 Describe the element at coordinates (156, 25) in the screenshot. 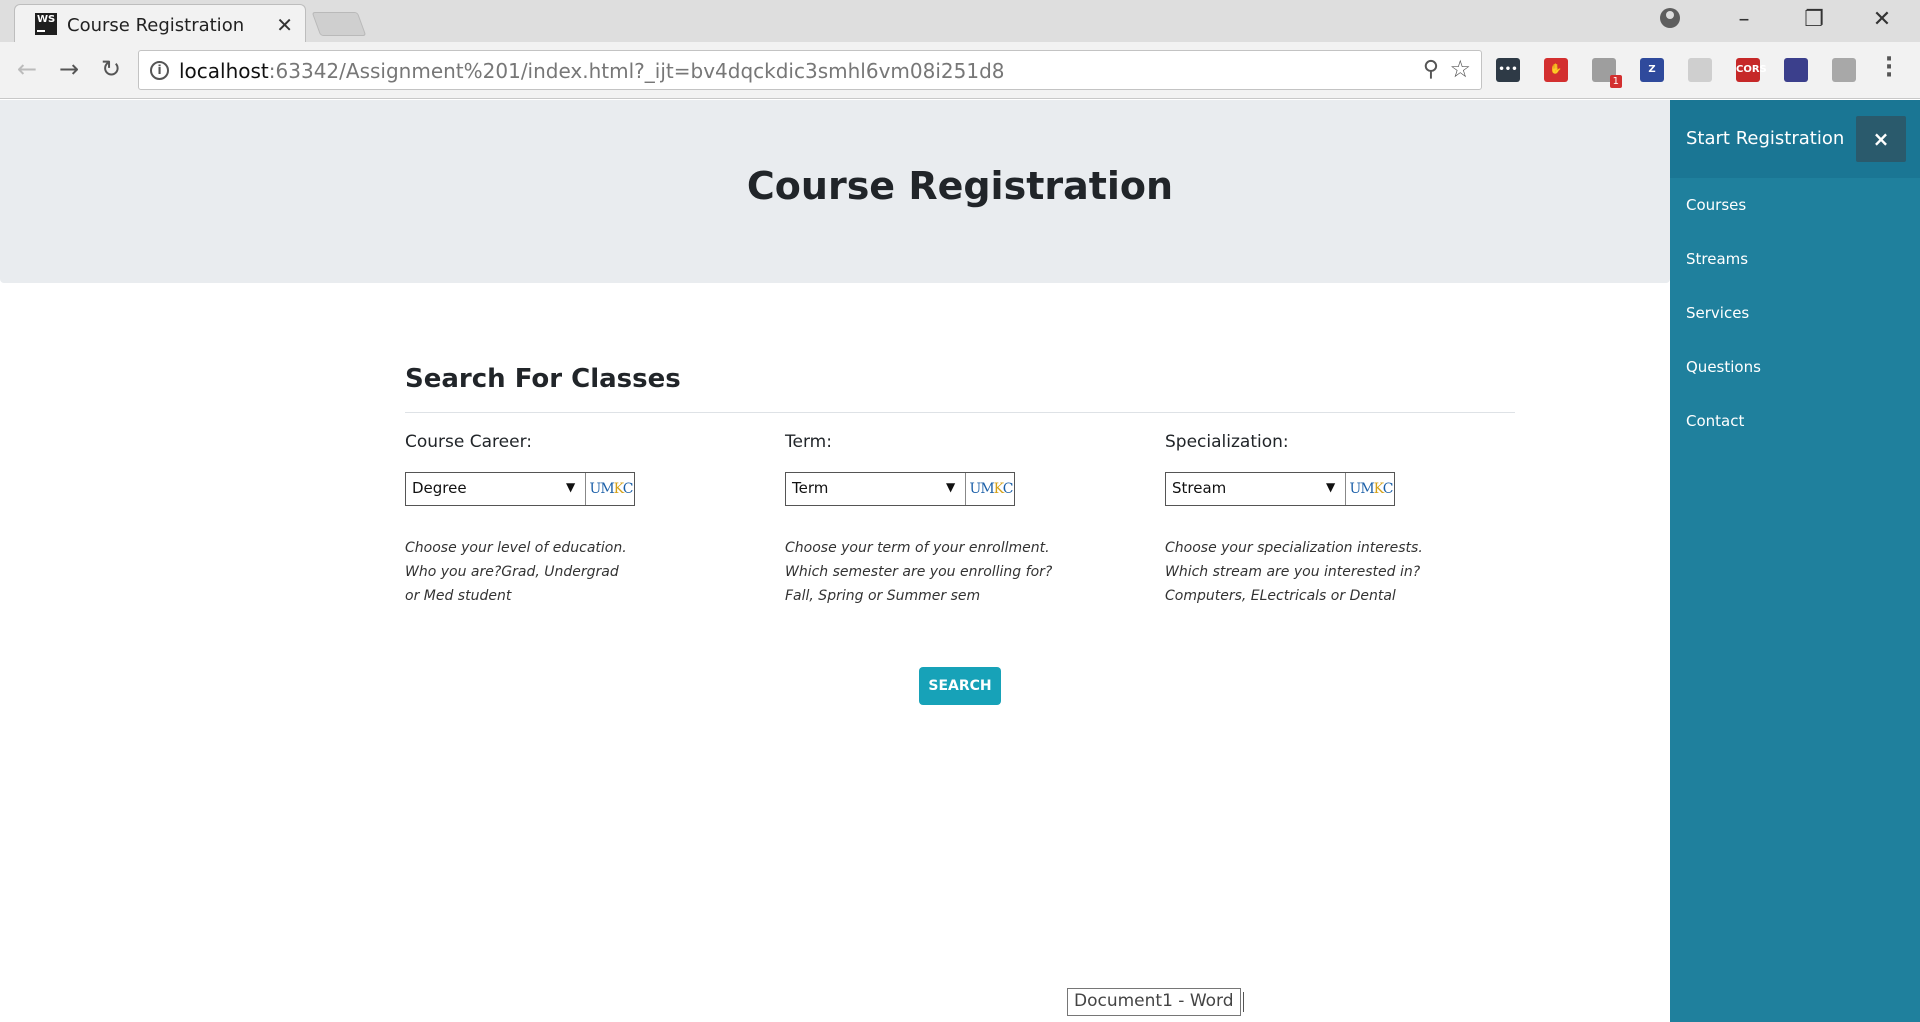

I see `tab-title: Course Registration` at that location.